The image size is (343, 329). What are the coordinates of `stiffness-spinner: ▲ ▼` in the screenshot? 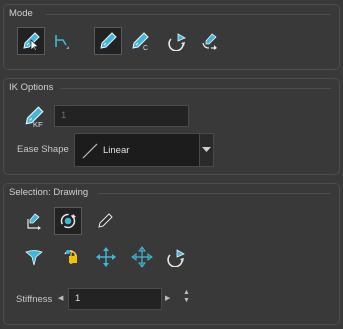 It's located at (186, 297).